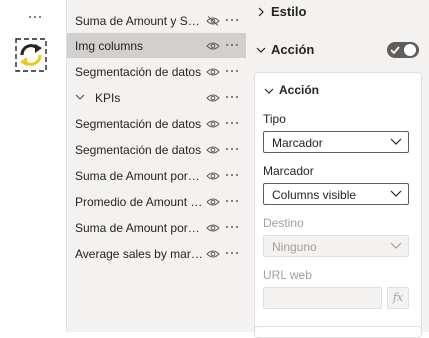 Image resolution: width=429 pixels, height=338 pixels. What do you see at coordinates (289, 11) in the screenshot?
I see `section-title: Estilo` at bounding box center [289, 11].